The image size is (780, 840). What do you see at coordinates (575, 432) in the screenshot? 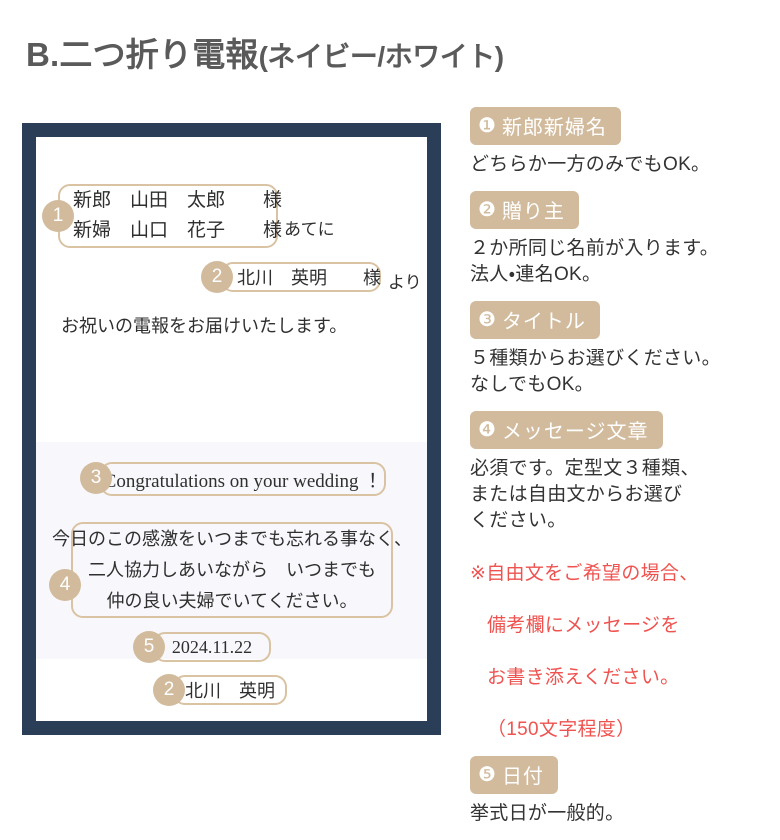
I see `legend-heading-4-label: メッセージ文章` at bounding box center [575, 432].